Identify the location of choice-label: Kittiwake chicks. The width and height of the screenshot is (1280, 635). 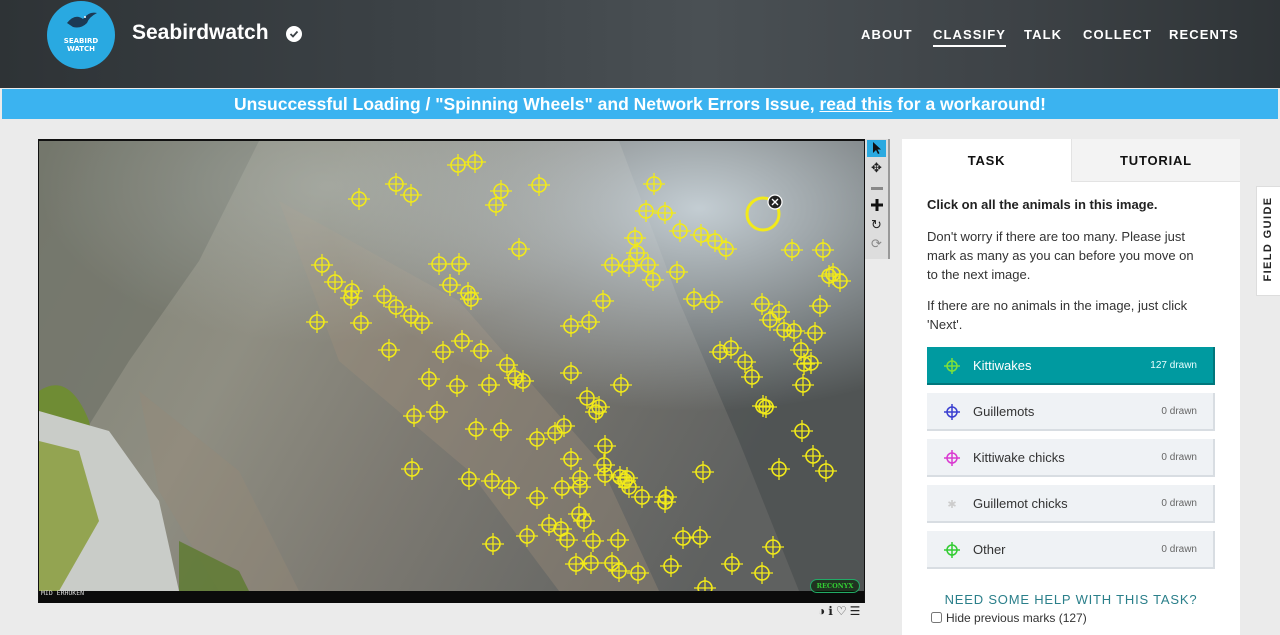
(1019, 457).